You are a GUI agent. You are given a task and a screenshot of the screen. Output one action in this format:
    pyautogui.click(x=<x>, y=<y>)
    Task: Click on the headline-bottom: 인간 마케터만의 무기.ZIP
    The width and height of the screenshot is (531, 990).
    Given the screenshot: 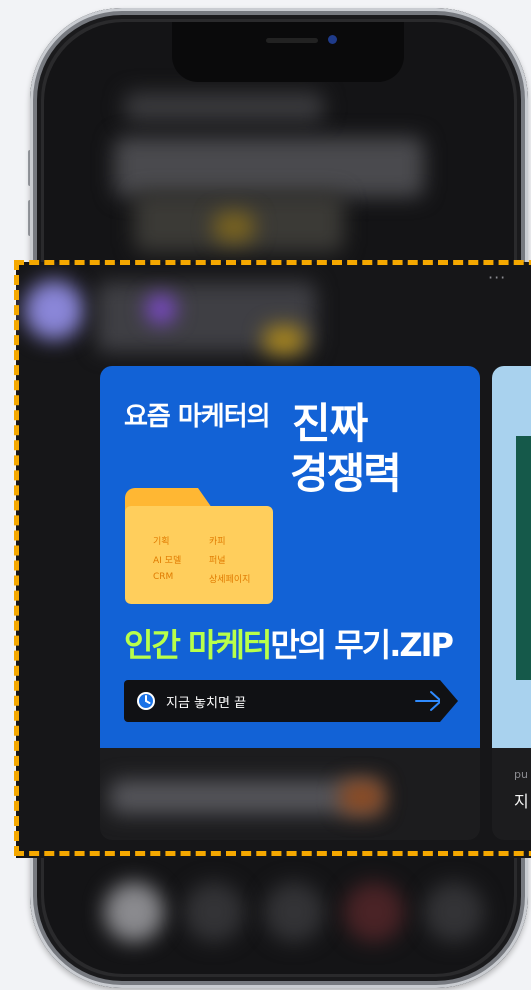 What is the action you would take?
    pyautogui.click(x=289, y=643)
    